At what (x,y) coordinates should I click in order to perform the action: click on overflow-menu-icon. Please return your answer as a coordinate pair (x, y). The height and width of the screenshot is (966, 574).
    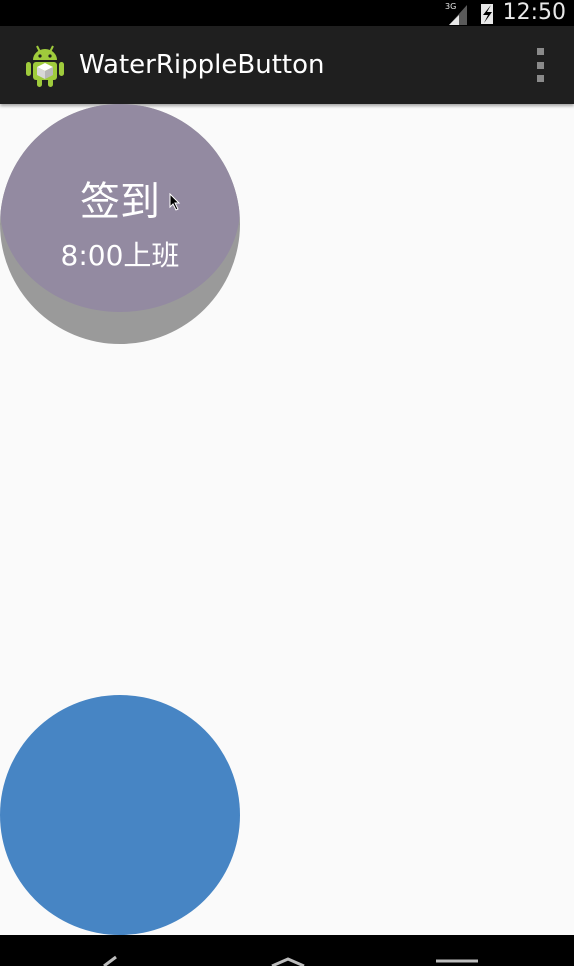
    Looking at the image, I should click on (540, 65).